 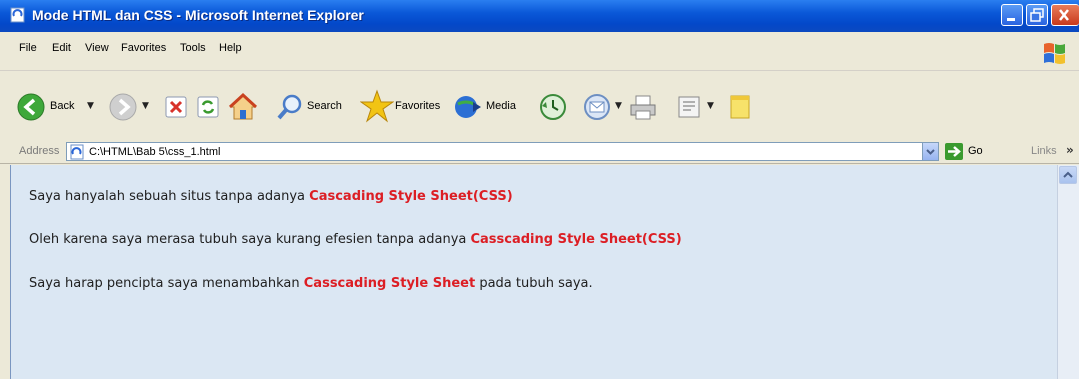 I want to click on close-button, so click(x=1065, y=15).